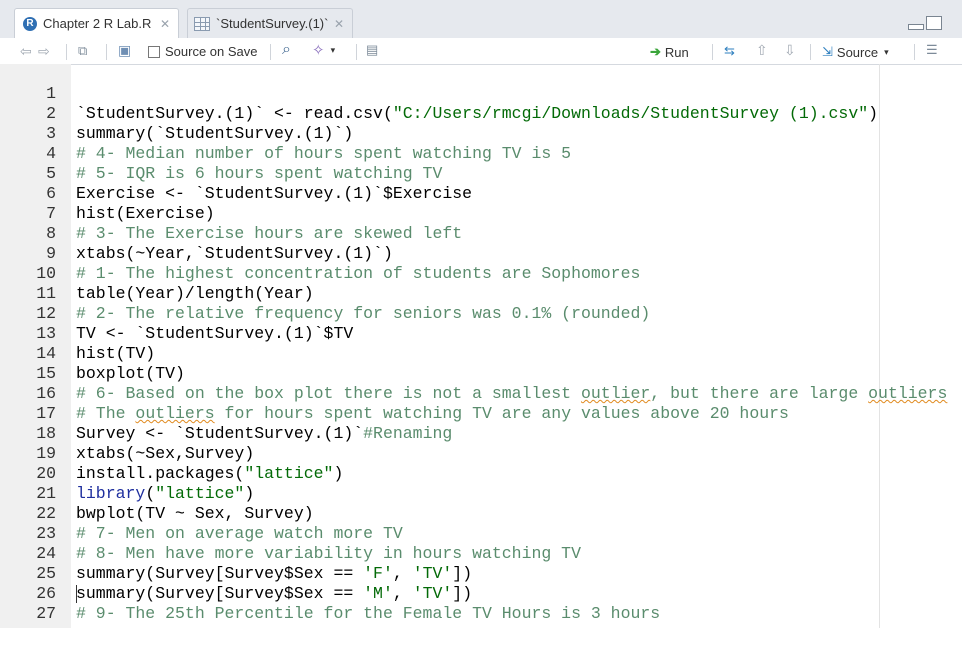  I want to click on source-on-save-checkbox: Source on Save, so click(203, 51).